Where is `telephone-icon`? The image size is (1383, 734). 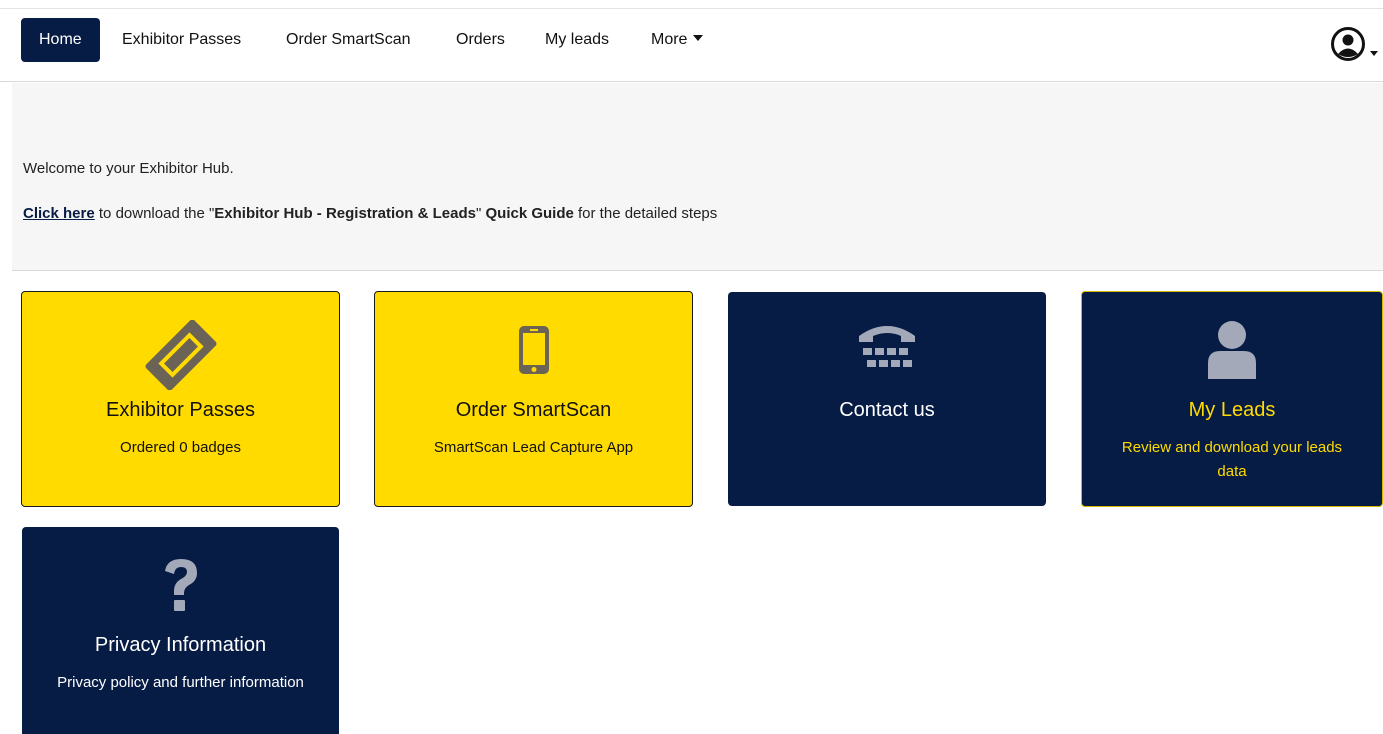
telephone-icon is located at coordinates (887, 346).